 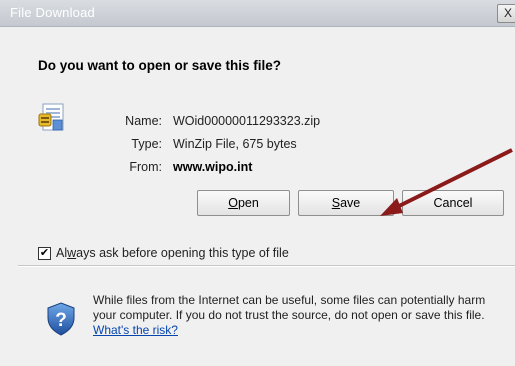 I want to click on label-prefix: Al, so click(x=62, y=253).